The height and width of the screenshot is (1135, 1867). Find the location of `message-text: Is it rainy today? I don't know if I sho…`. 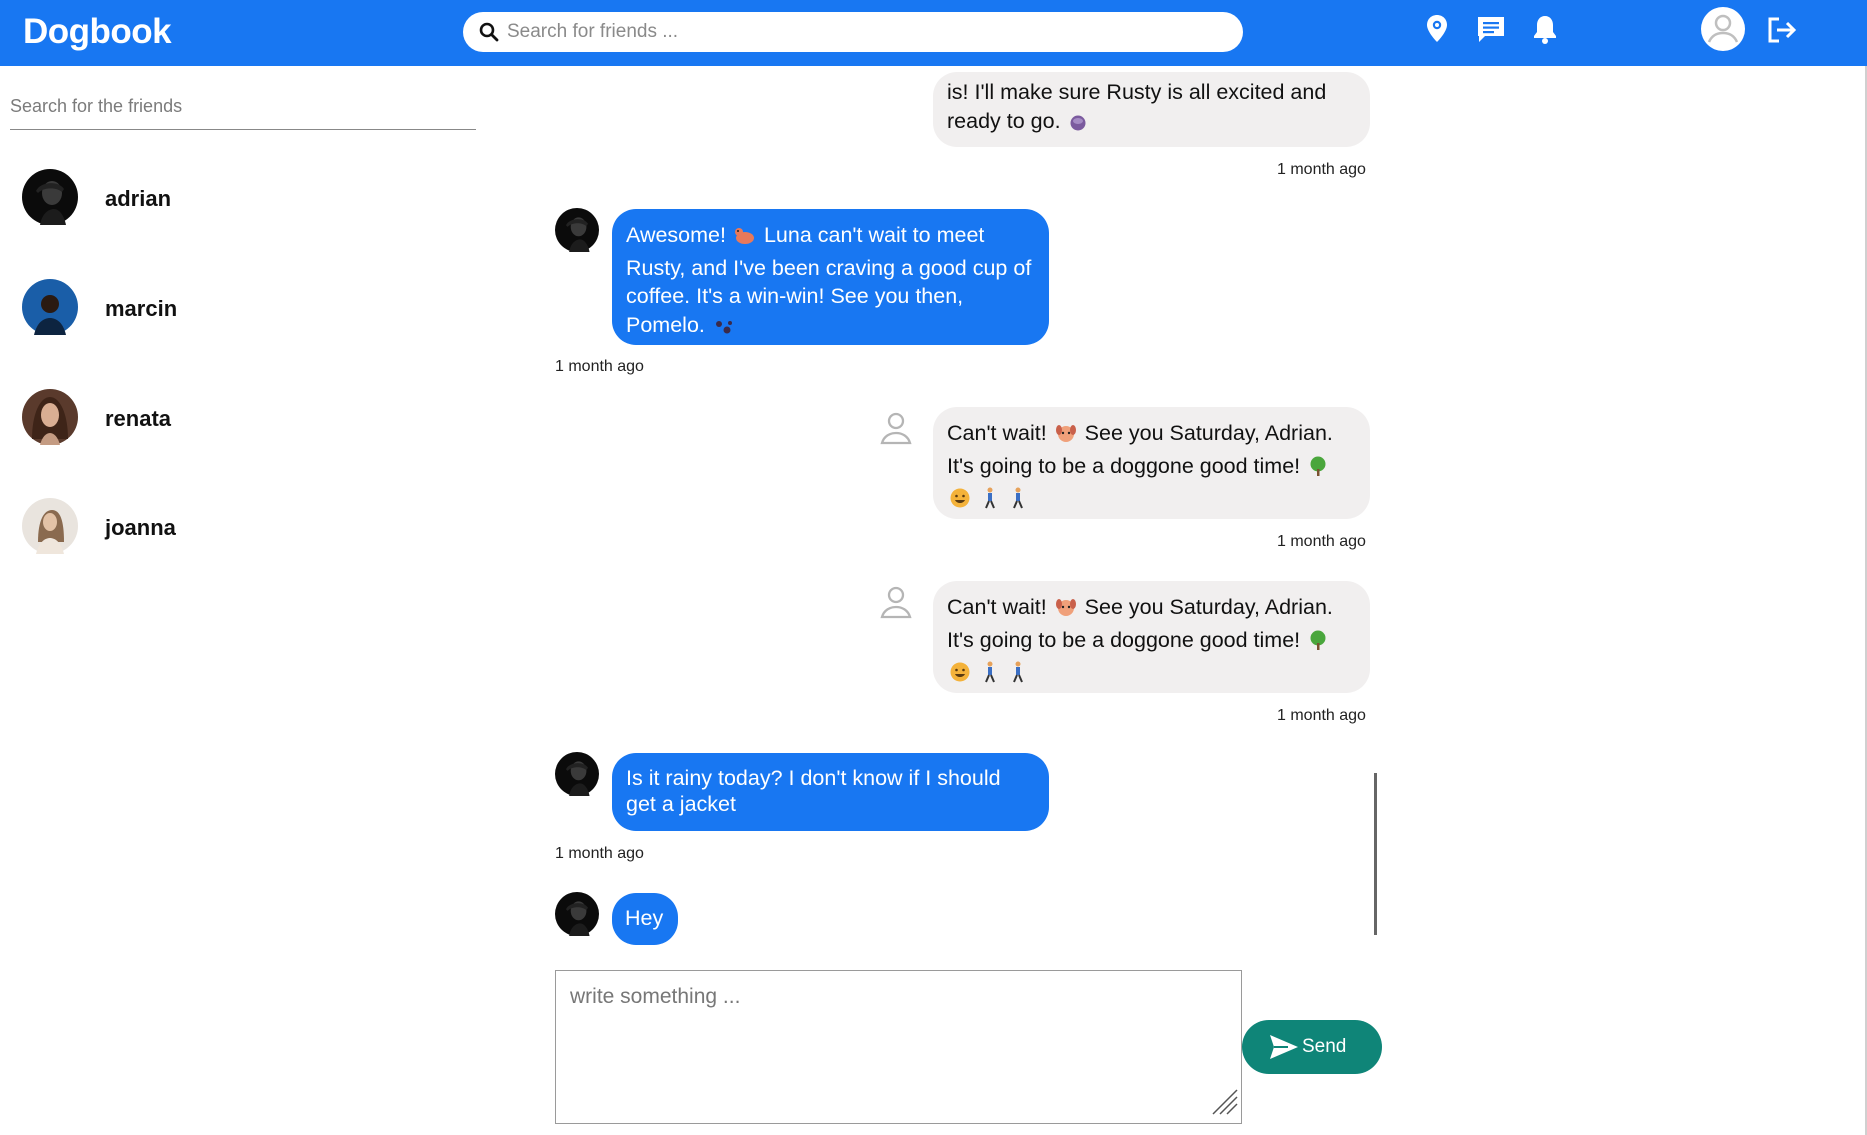

message-text: Is it rainy today? I don't know if I sho… is located at coordinates (813, 778).